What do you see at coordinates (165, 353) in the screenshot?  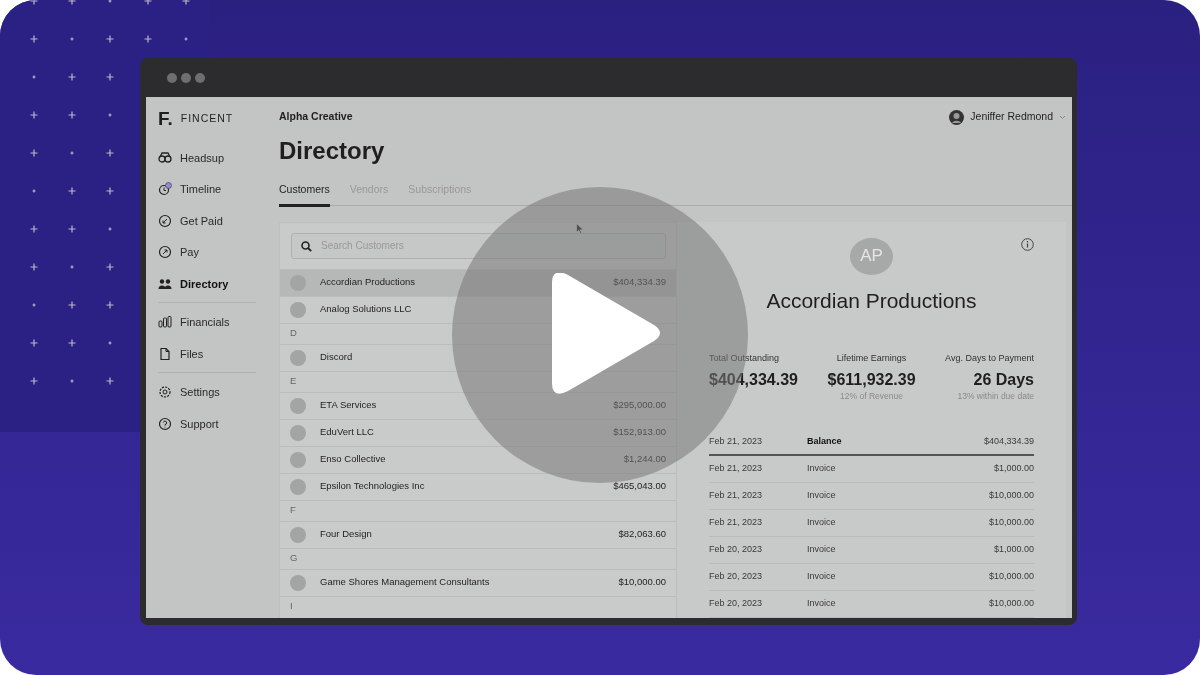 I see `file-icon` at bounding box center [165, 353].